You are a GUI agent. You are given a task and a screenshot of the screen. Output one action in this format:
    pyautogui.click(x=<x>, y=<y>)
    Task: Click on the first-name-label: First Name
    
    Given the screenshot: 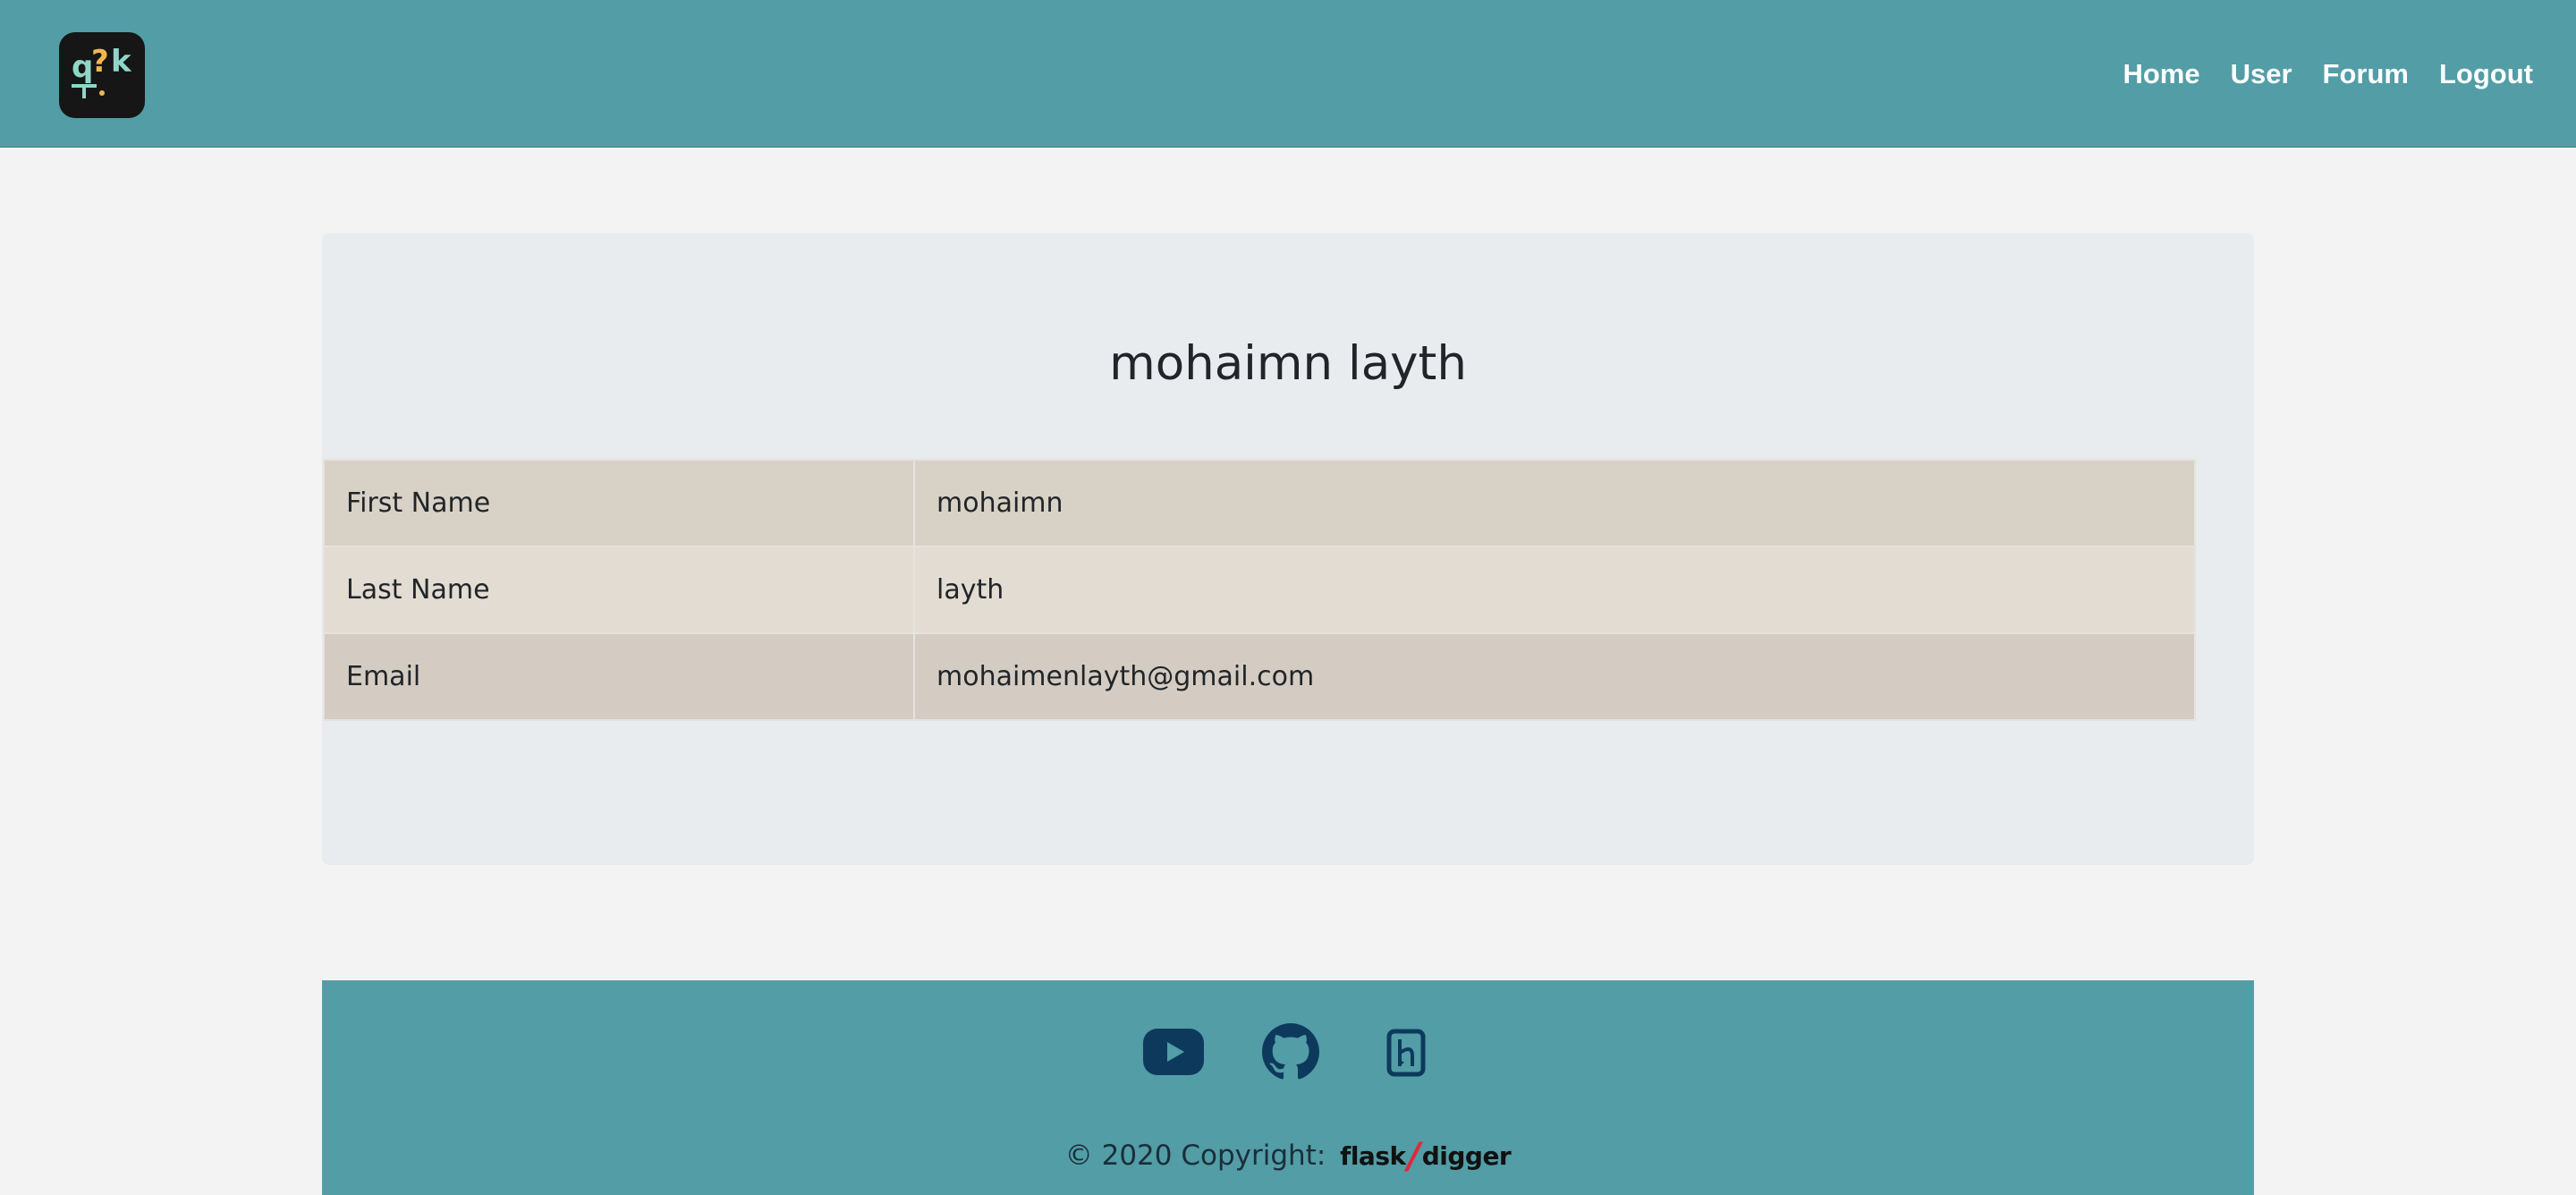 What is the action you would take?
    pyautogui.click(x=619, y=503)
    